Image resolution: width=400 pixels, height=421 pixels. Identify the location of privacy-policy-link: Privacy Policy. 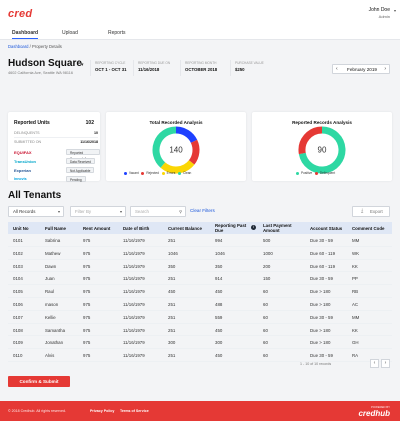
(102, 411).